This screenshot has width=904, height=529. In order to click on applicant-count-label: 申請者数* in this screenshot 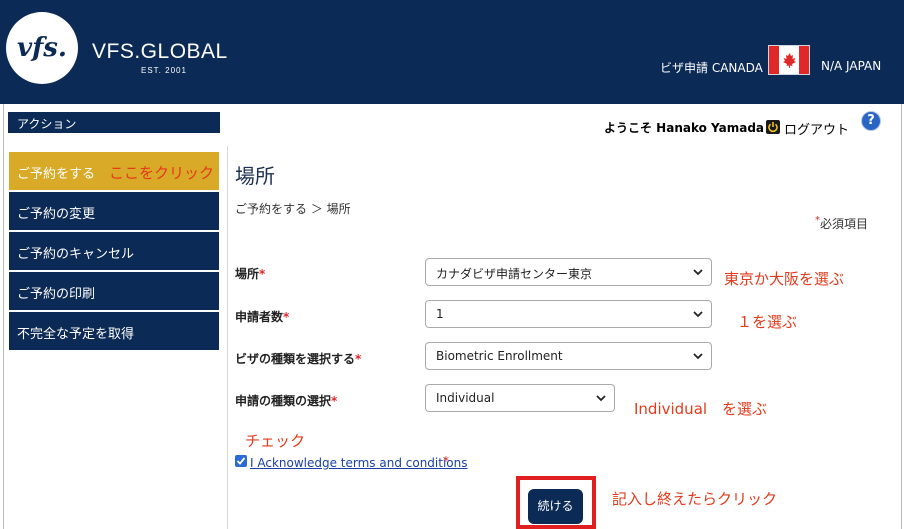, I will do `click(262, 317)`.